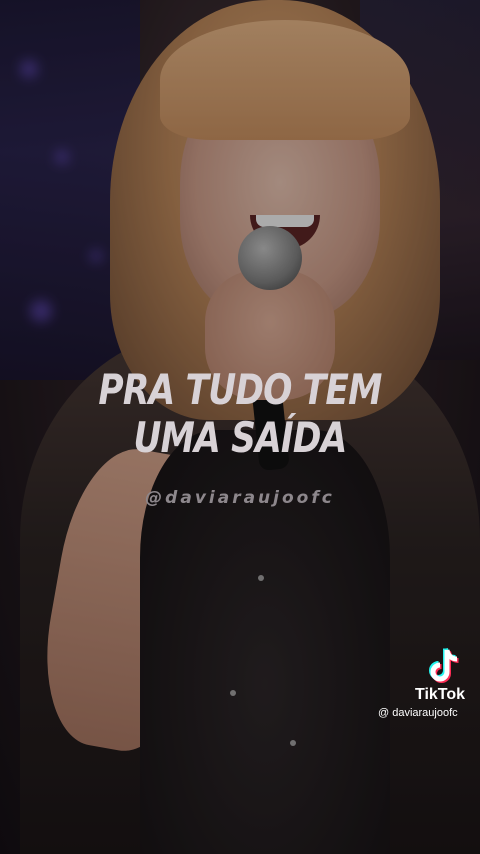 This screenshot has width=480, height=854. Describe the element at coordinates (240, 437) in the screenshot. I see `caption-line-2: UMA SAÍDA` at that location.